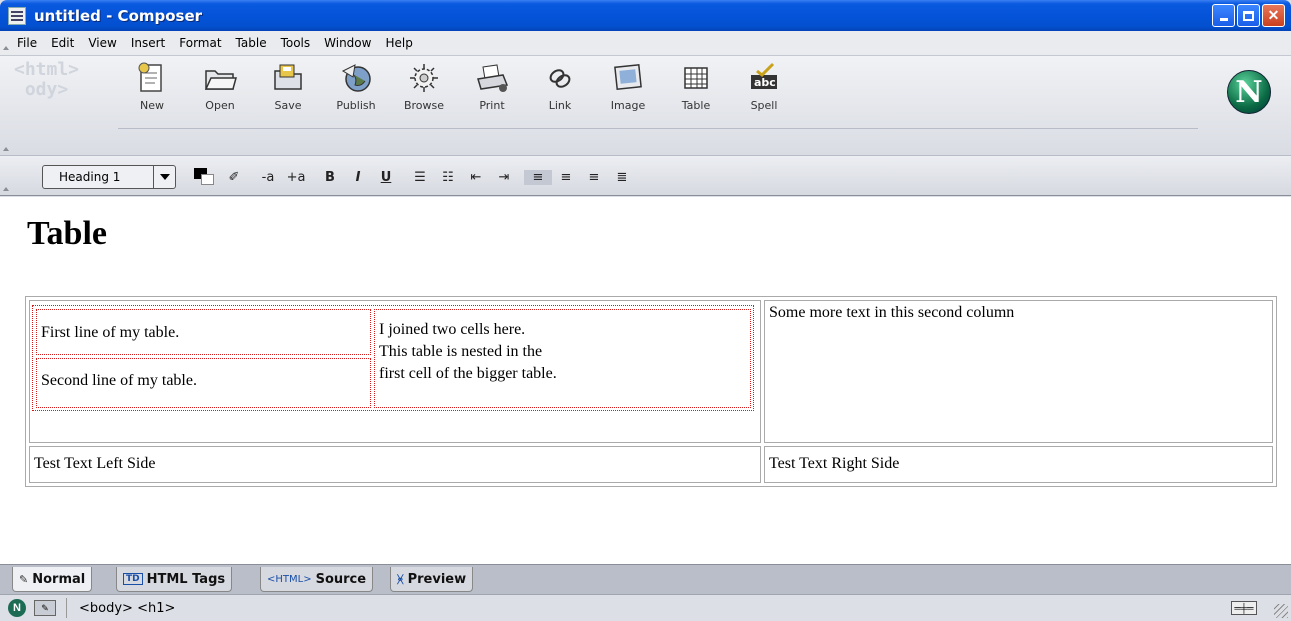 The height and width of the screenshot is (621, 1291). What do you see at coordinates (1018, 371) in the screenshot?
I see `outer-cell-top-right: Some more text in this second column` at bounding box center [1018, 371].